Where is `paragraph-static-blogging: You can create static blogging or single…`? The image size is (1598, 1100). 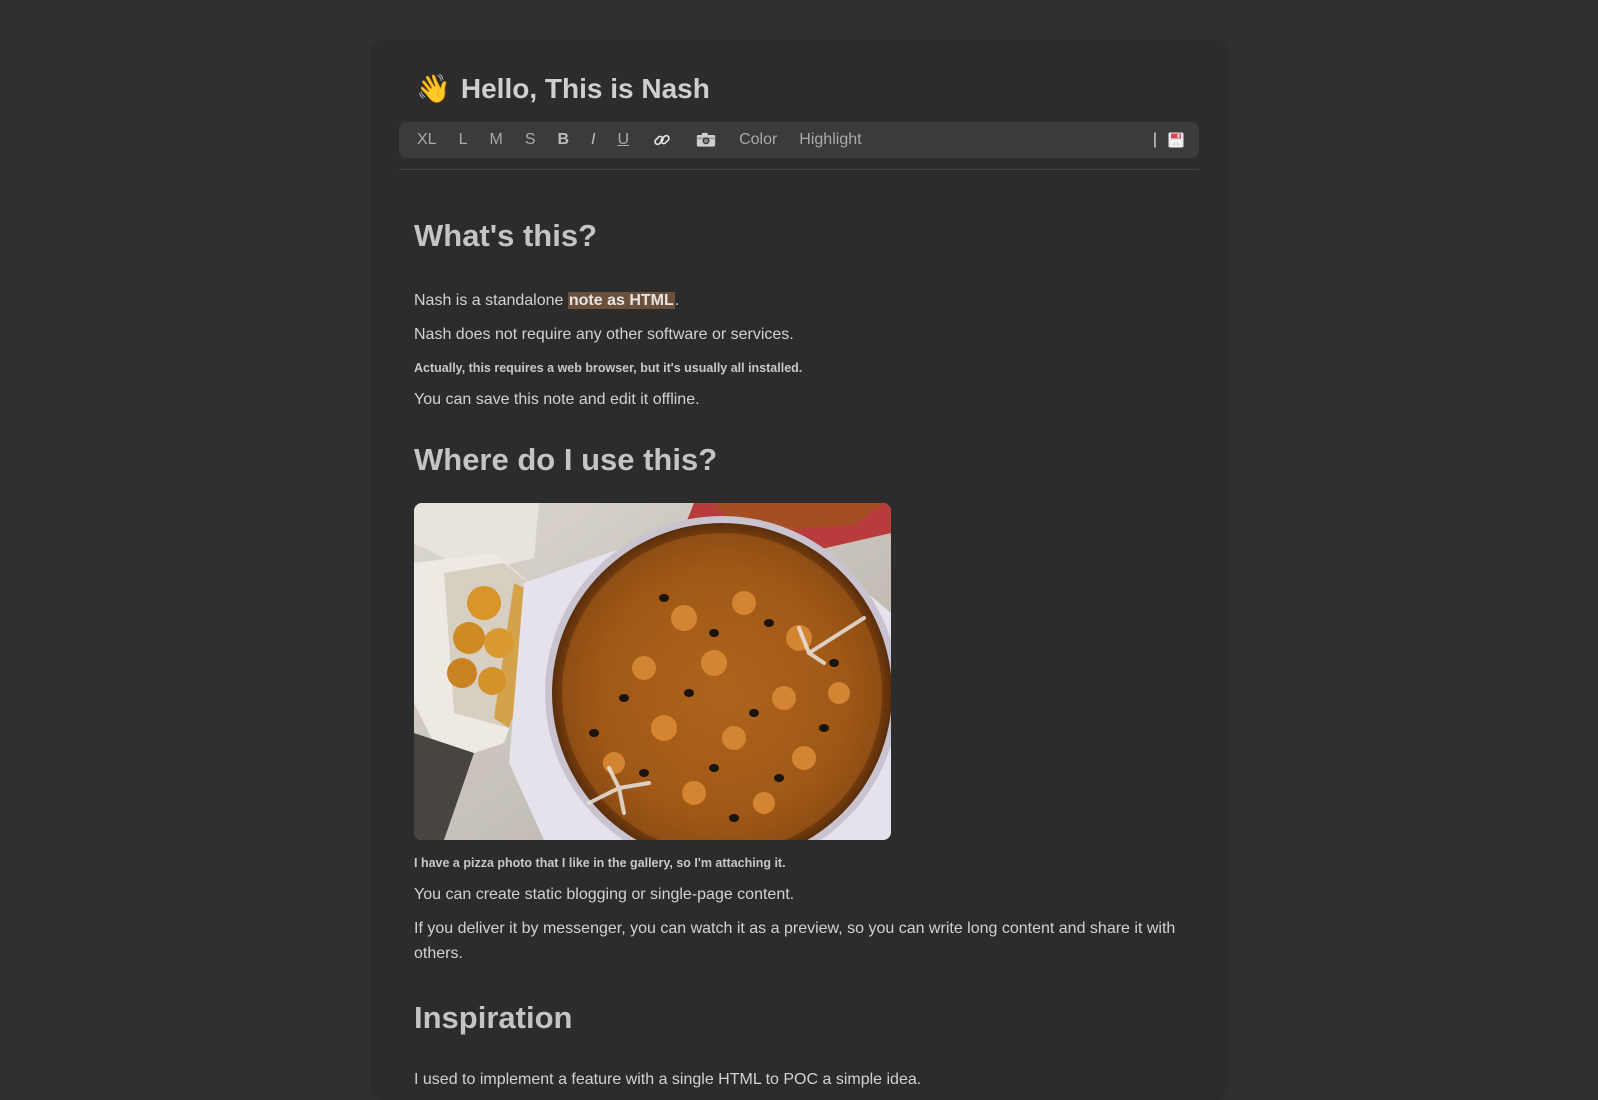 paragraph-static-blogging: You can create static blogging or single… is located at coordinates (604, 894).